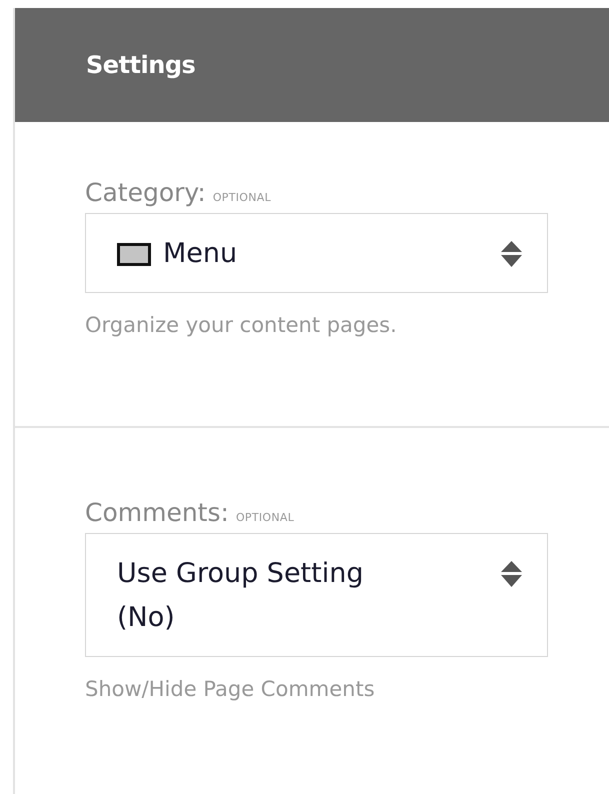 The image size is (609, 794). Describe the element at coordinates (145, 192) in the screenshot. I see `field-label: Category:` at that location.